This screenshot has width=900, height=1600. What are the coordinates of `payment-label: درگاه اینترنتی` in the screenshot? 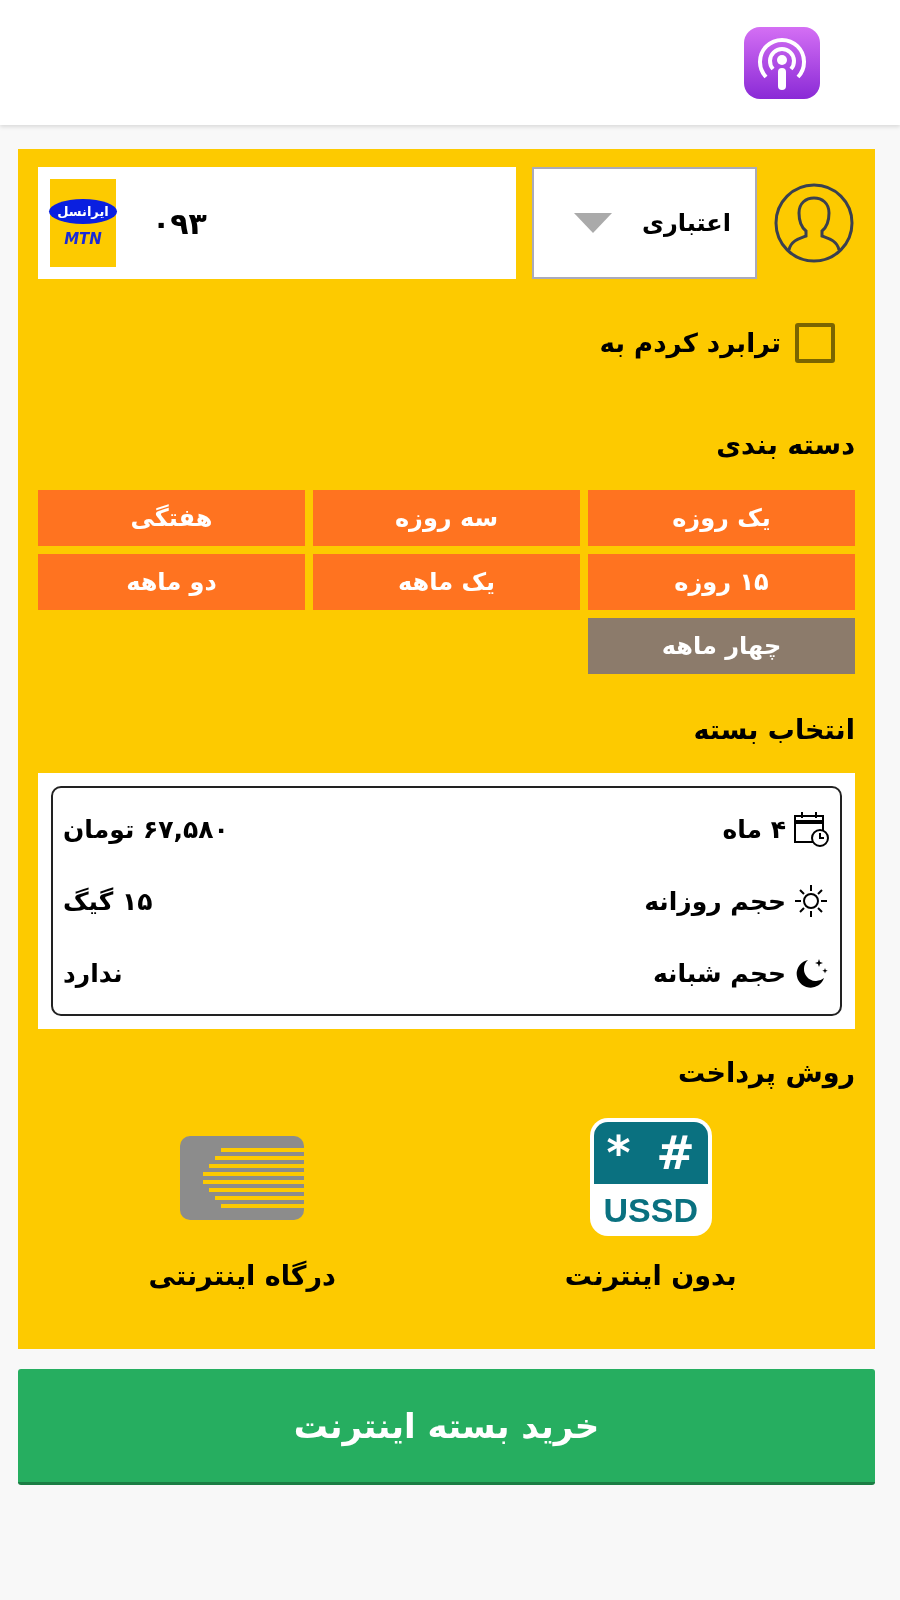 It's located at (242, 1275).